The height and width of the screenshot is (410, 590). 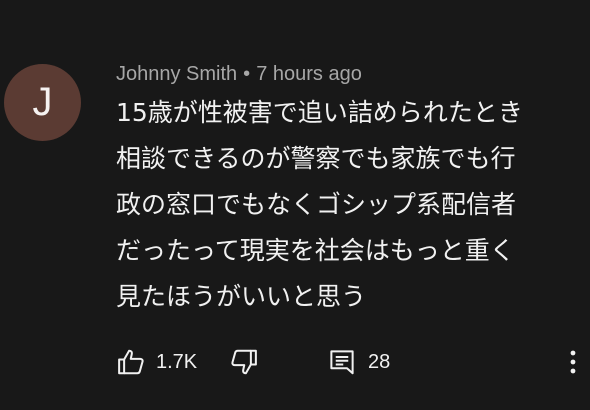 I want to click on like-button, so click(x=131, y=362).